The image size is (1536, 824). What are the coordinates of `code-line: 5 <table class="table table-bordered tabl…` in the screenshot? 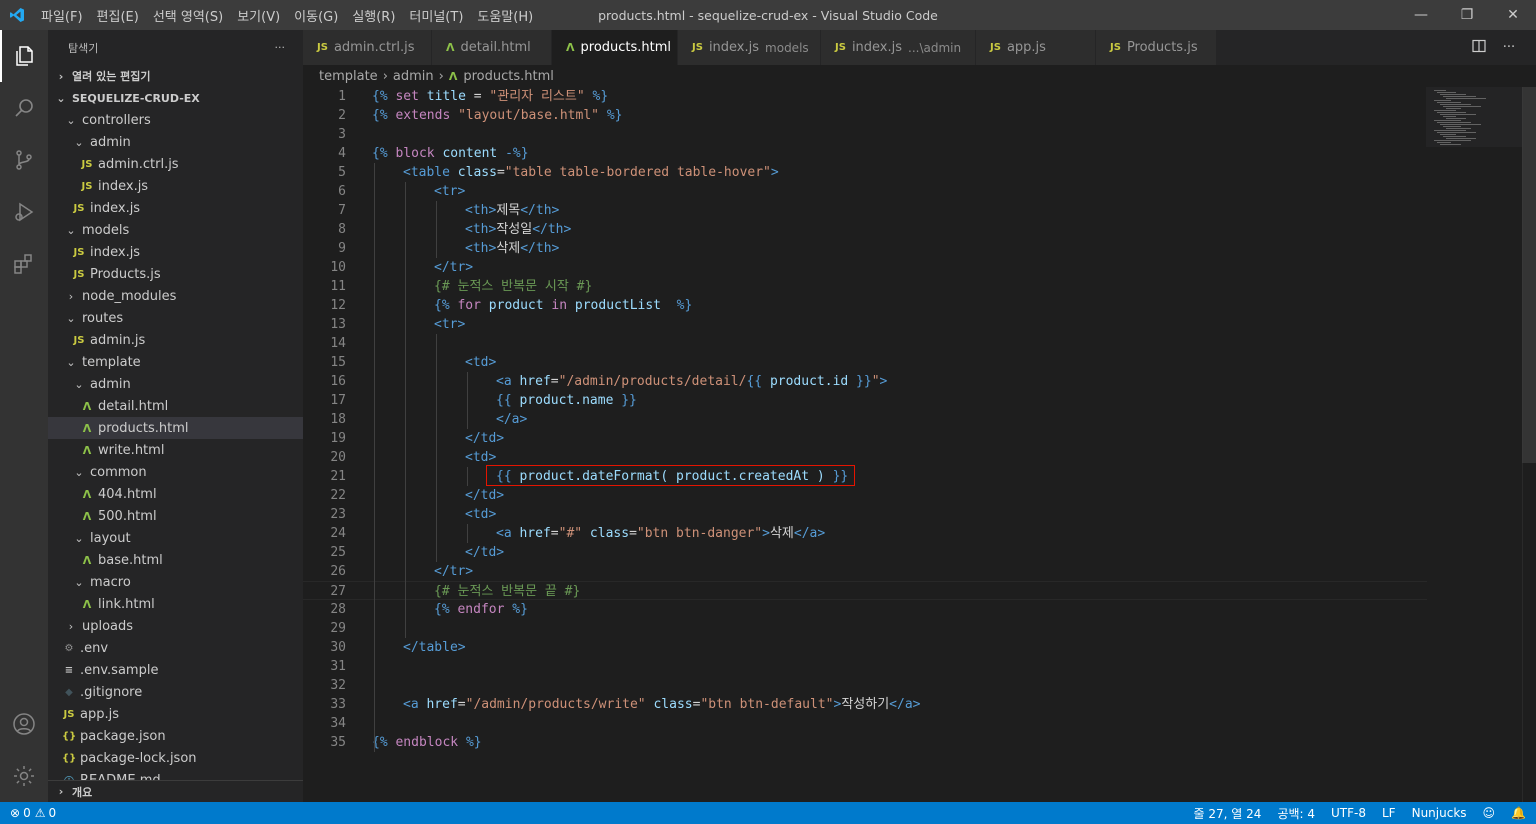 It's located at (865, 172).